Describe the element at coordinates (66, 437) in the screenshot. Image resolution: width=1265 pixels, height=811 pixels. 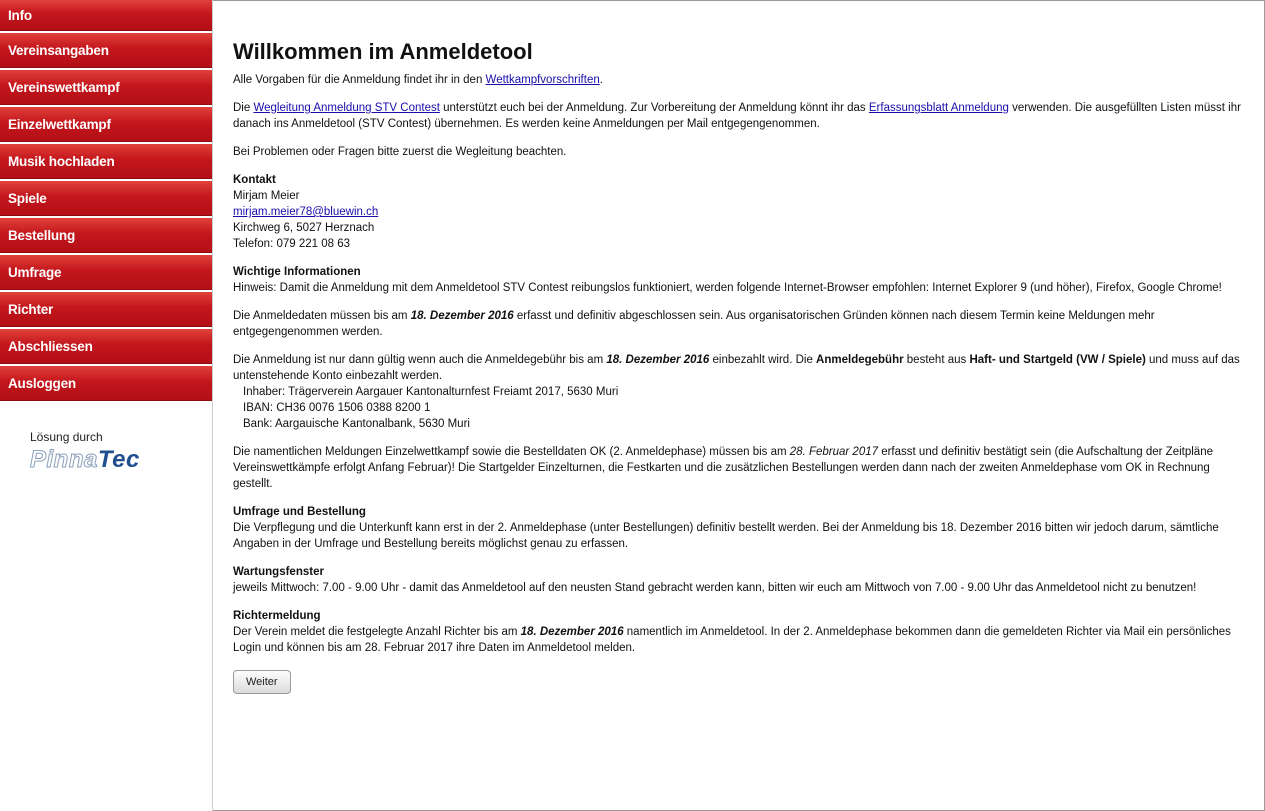
I see `solution-label: Lösung durch` at that location.